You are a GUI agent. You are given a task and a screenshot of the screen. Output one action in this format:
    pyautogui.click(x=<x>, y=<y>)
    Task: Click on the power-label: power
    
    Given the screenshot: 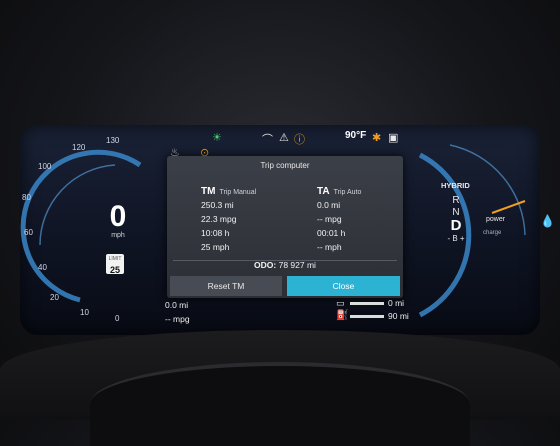 What is the action you would take?
    pyautogui.click(x=496, y=219)
    